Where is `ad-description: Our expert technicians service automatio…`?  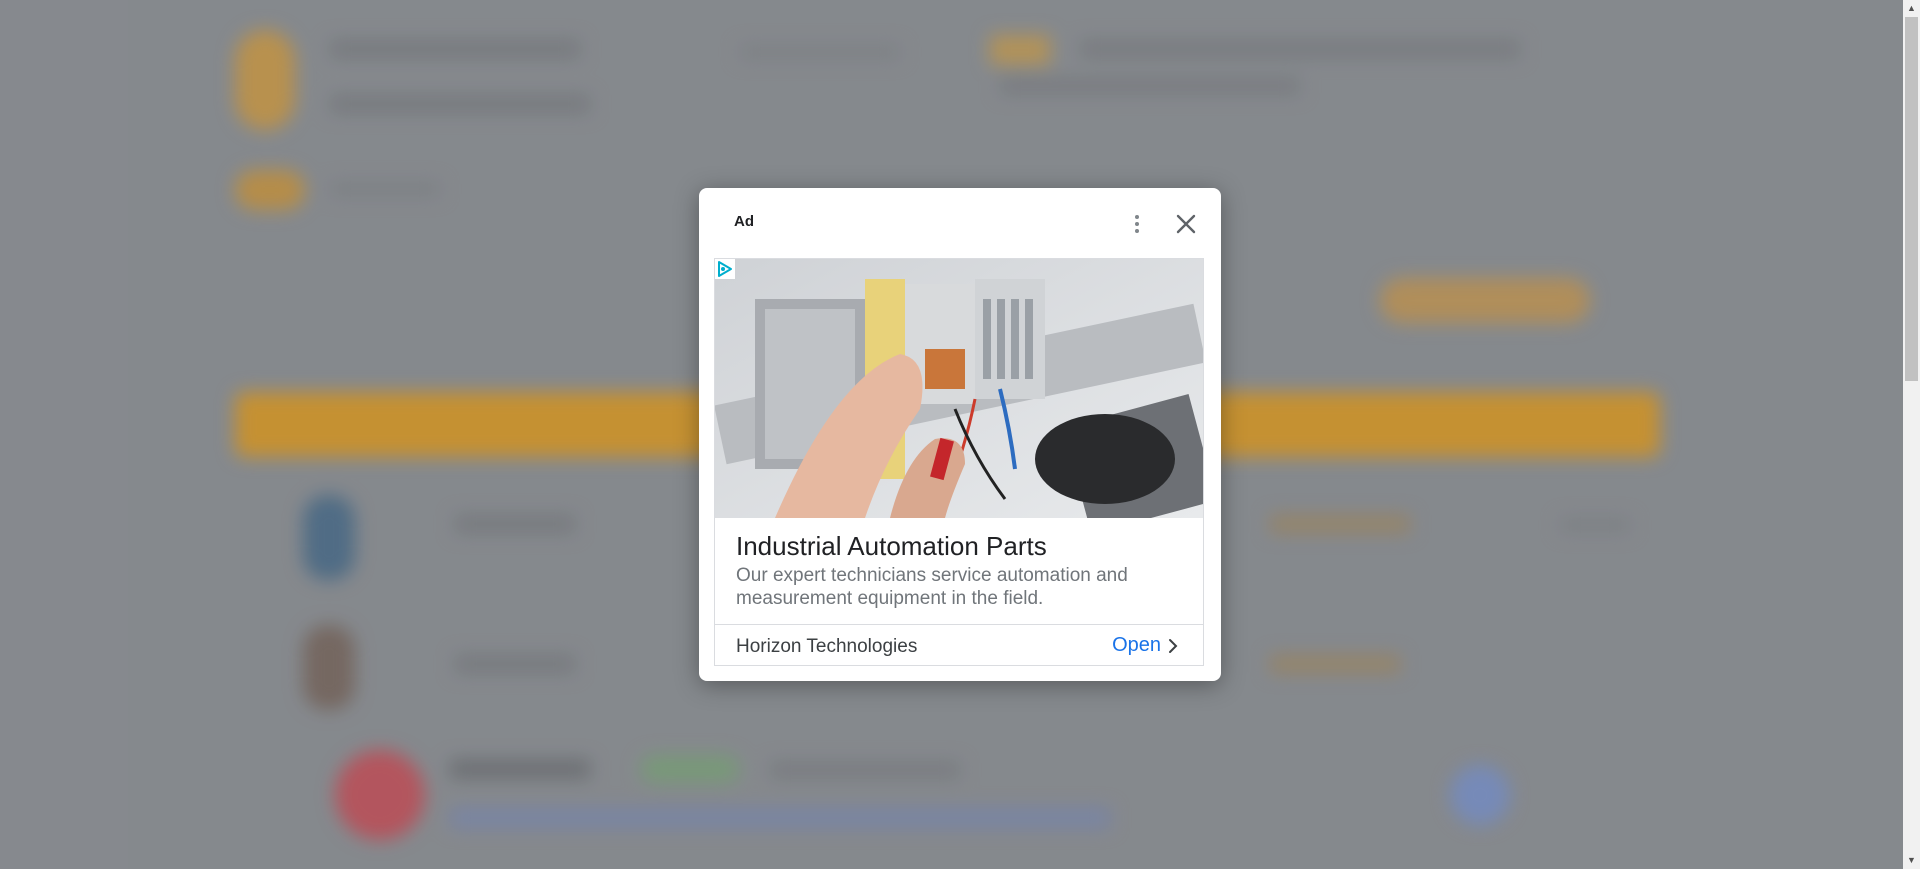 ad-description: Our expert technicians service automatio… is located at coordinates (932, 587).